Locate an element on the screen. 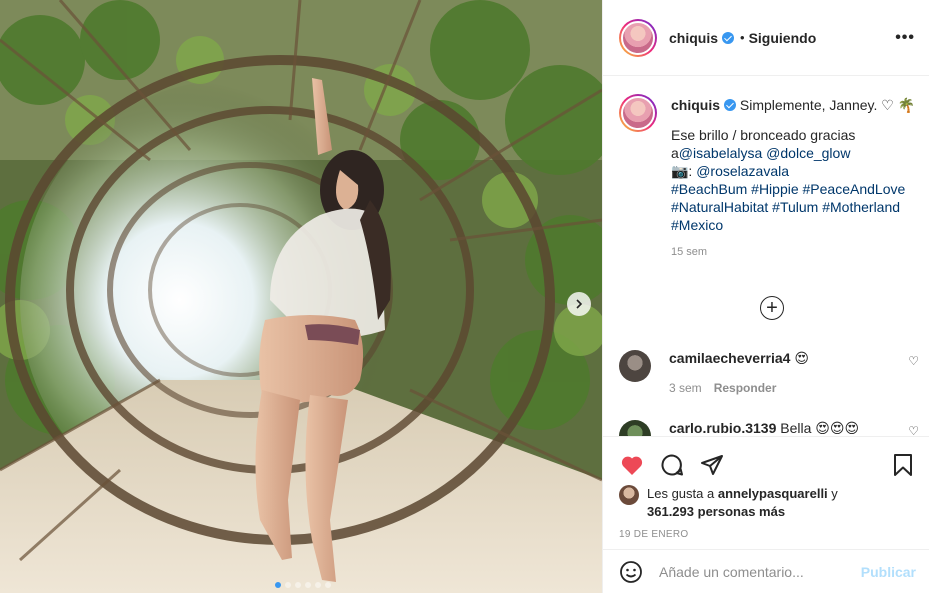 The image size is (929, 593). carousel-next-button is located at coordinates (579, 304).